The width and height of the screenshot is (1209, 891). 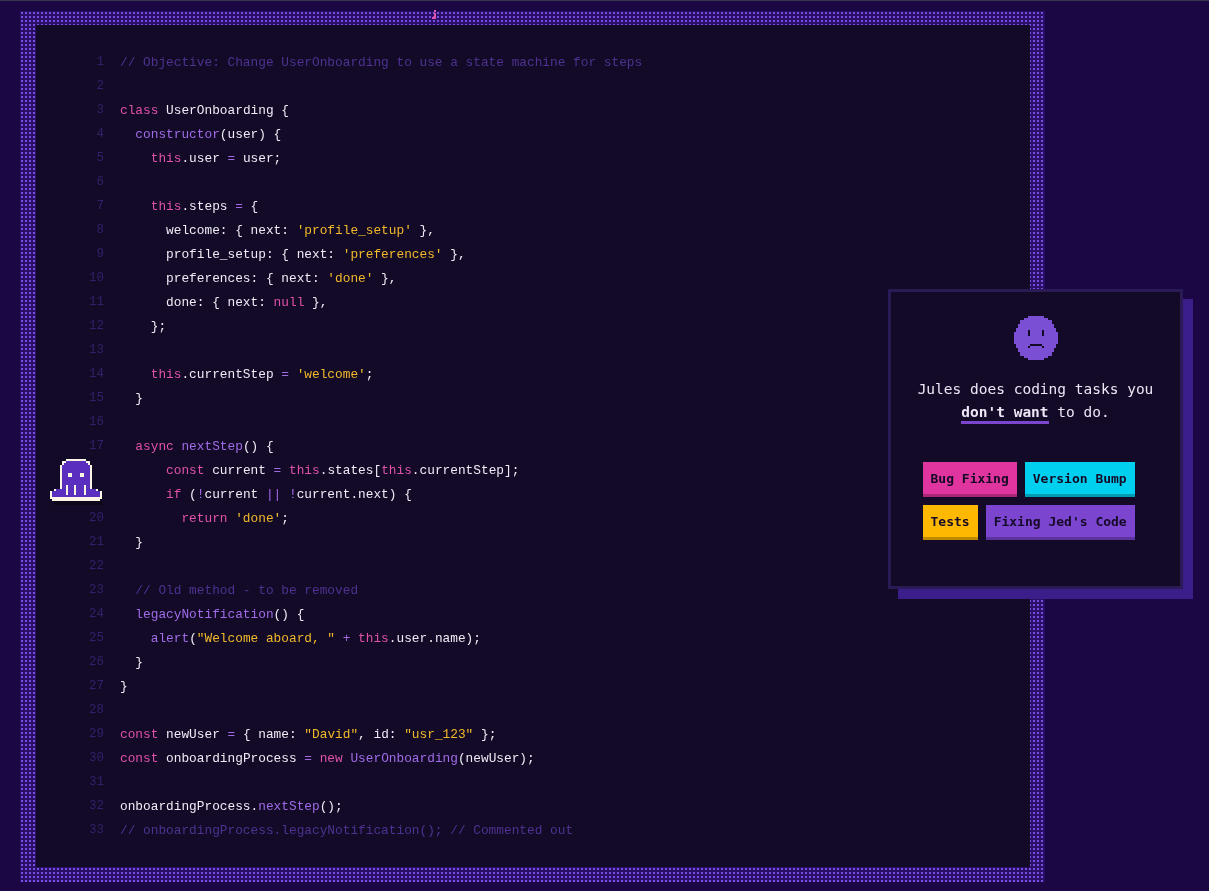 I want to click on line-number: 26, so click(x=96, y=662).